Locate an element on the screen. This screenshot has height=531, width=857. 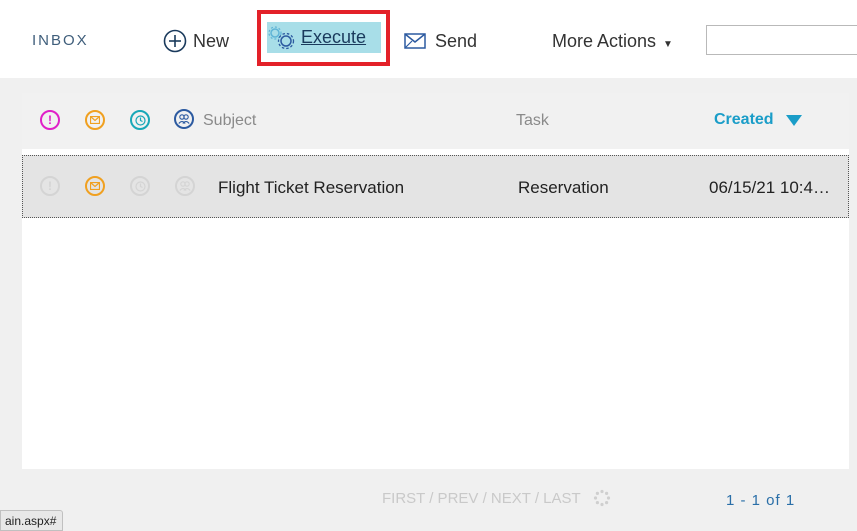
envelope-glyph-icon is located at coordinates (95, 120).